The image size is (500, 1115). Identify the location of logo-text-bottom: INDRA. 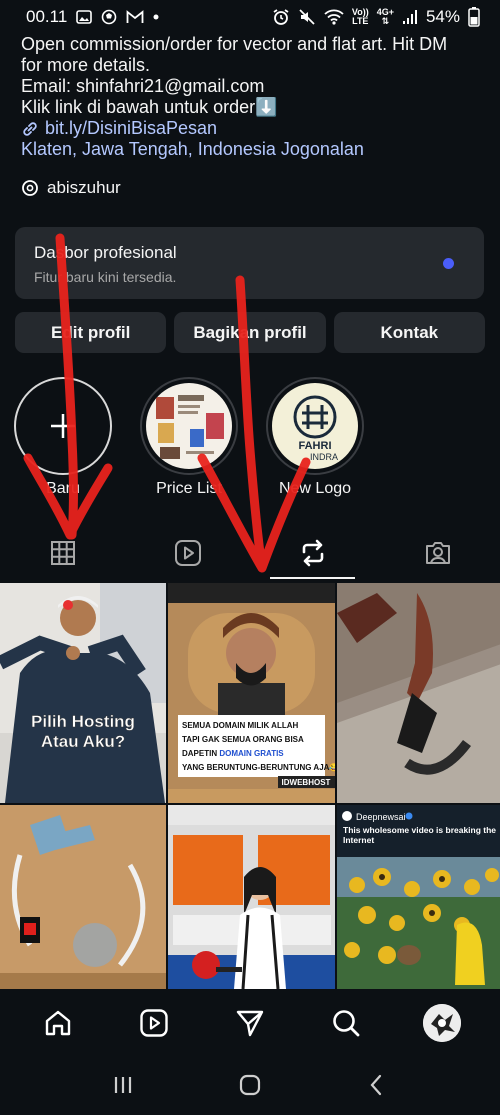
(324, 457).